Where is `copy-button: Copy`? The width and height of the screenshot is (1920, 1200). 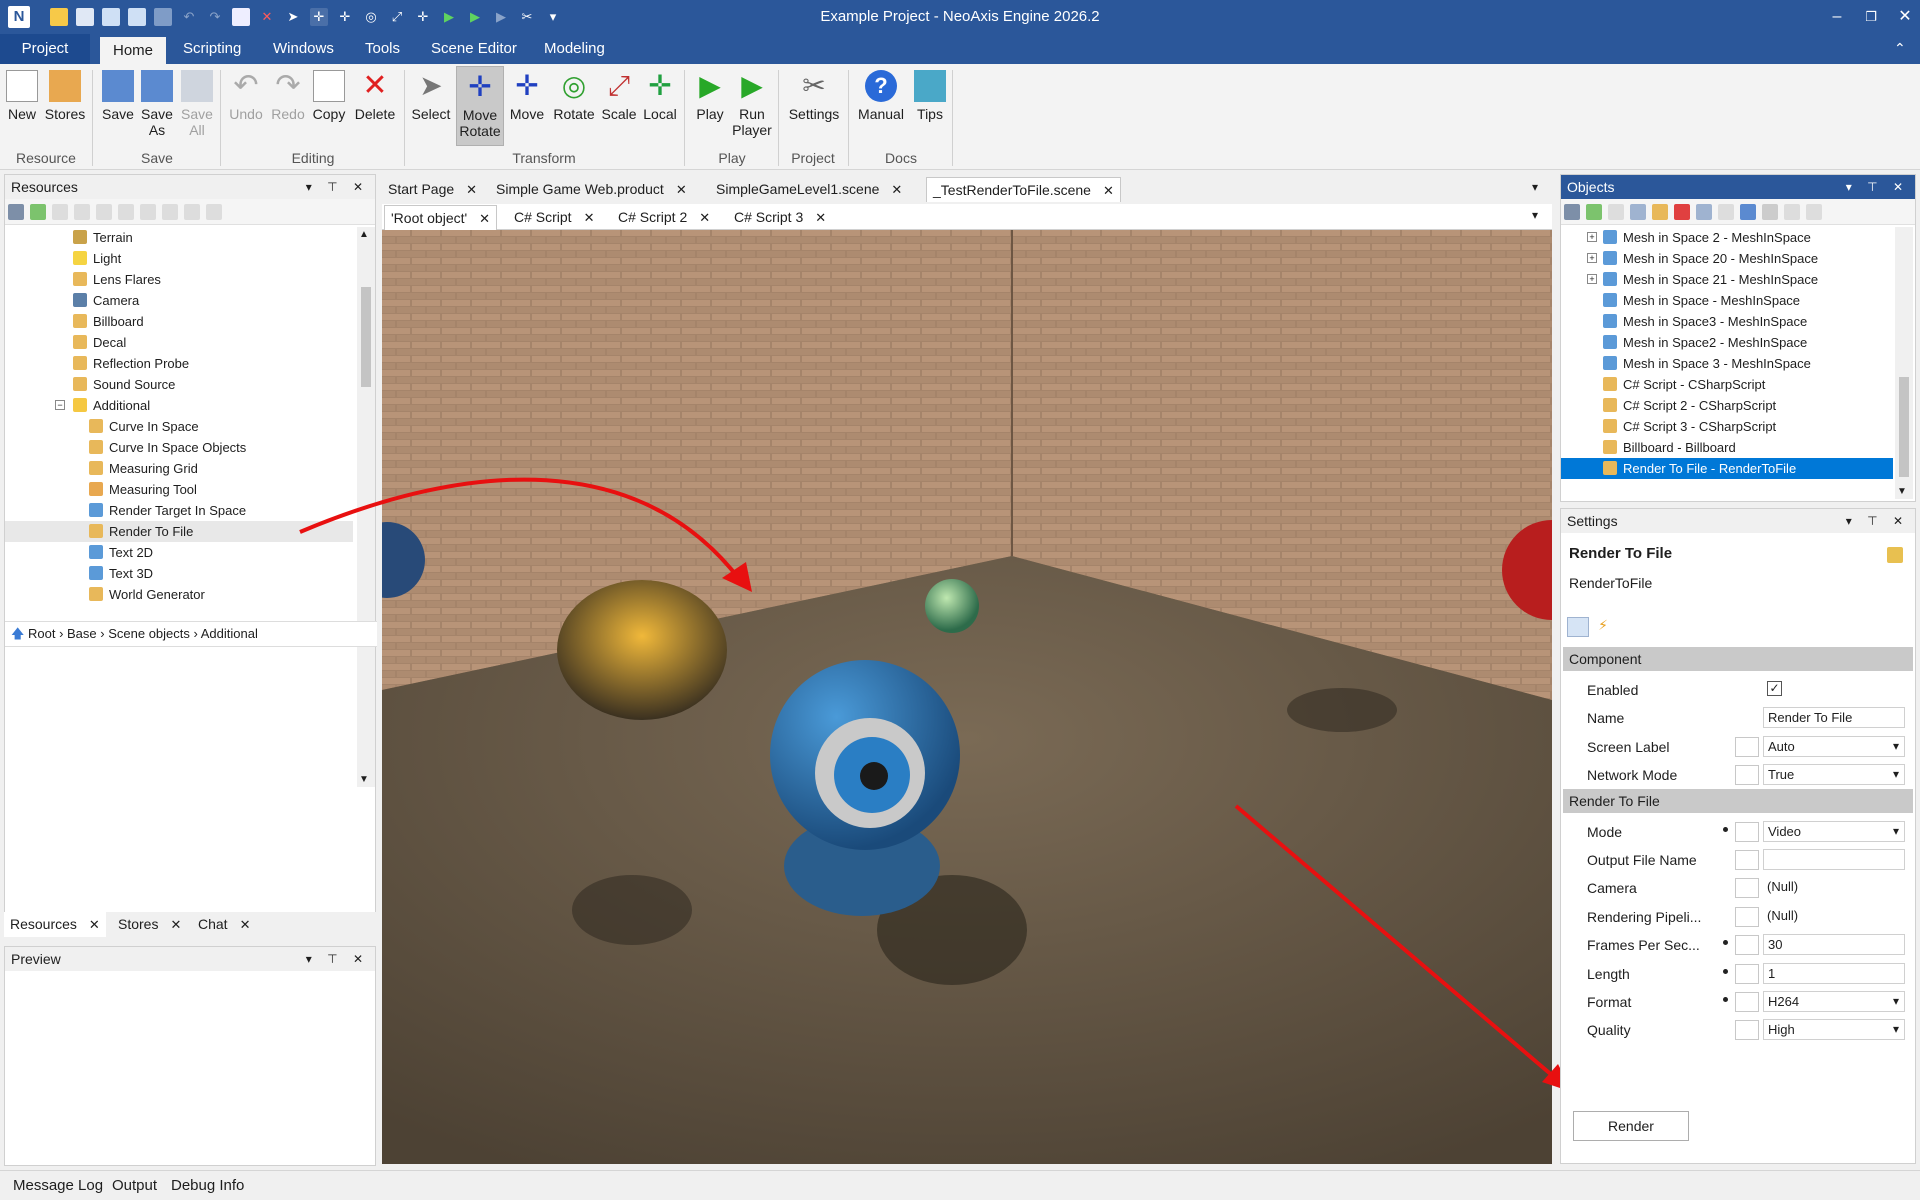 copy-button: Copy is located at coordinates (329, 106).